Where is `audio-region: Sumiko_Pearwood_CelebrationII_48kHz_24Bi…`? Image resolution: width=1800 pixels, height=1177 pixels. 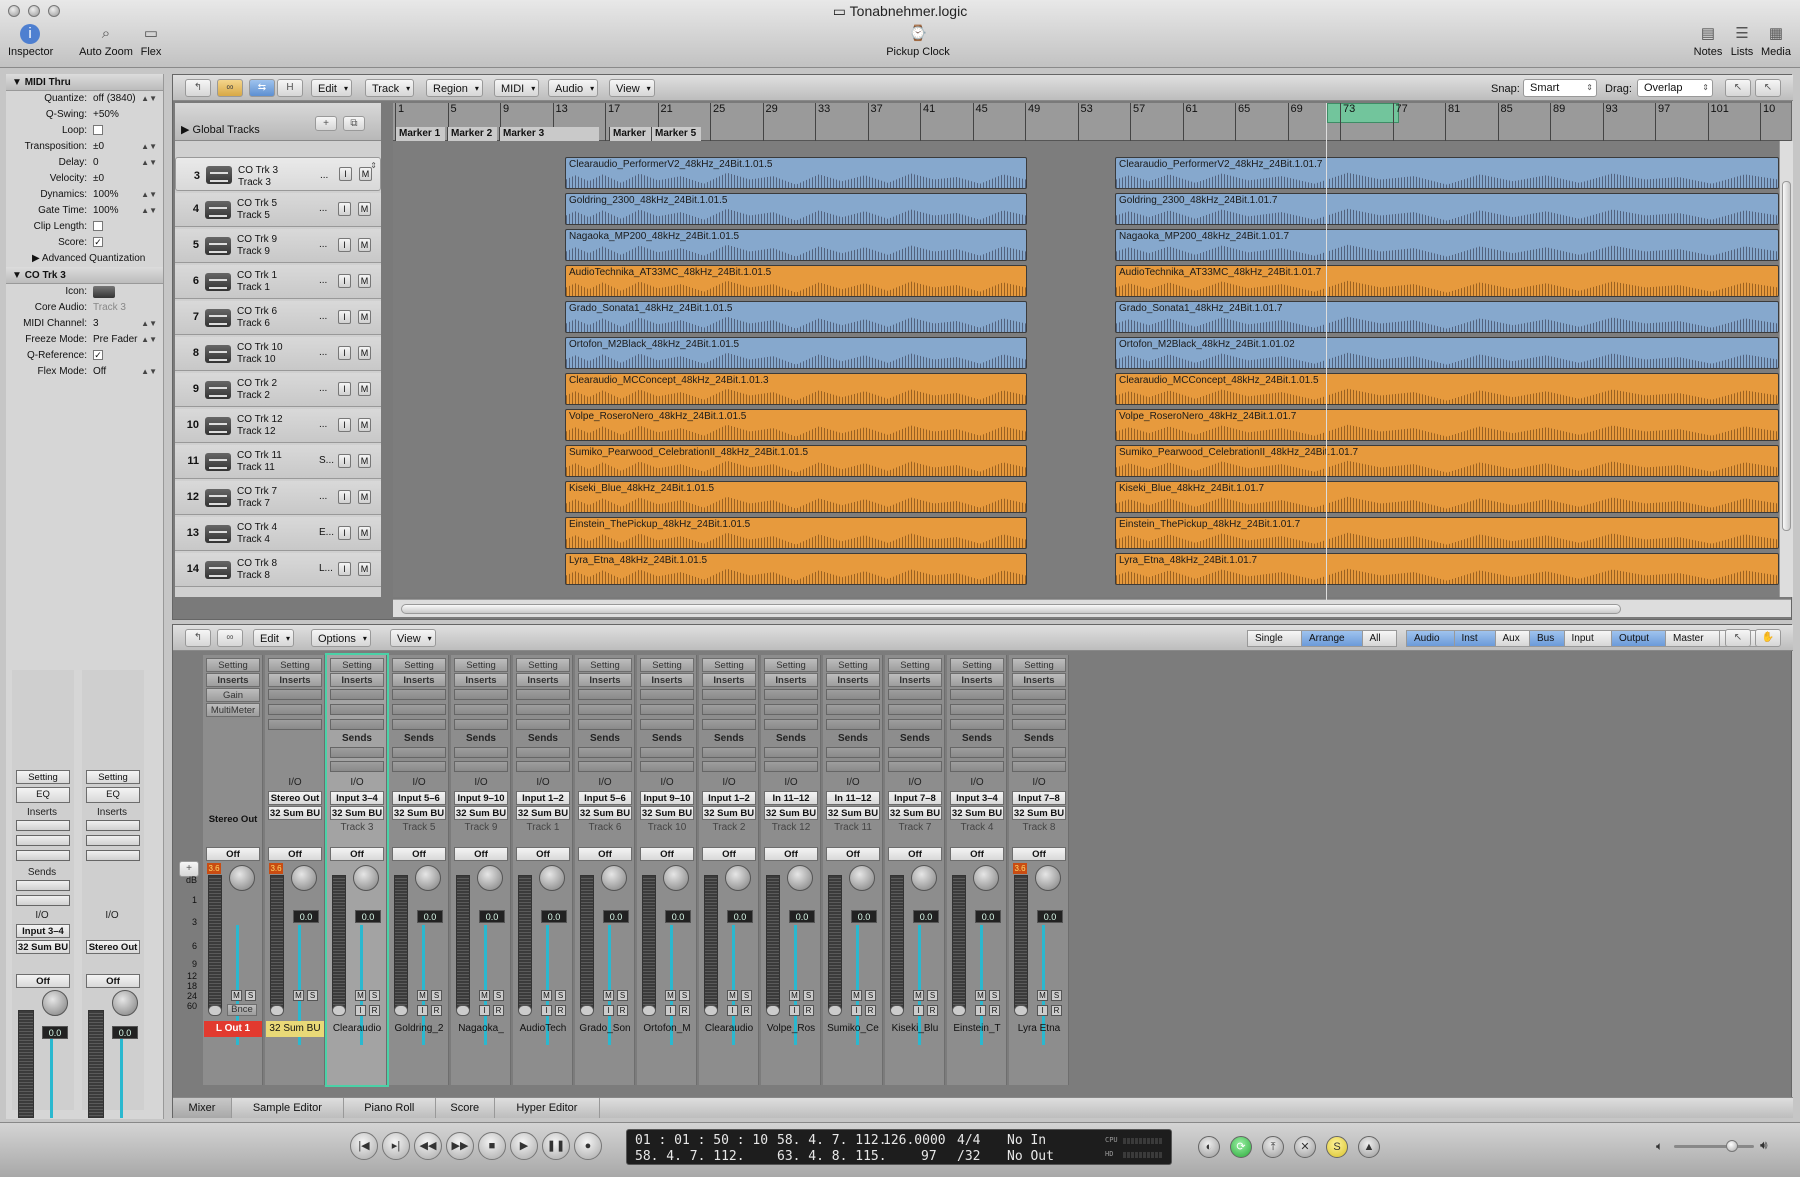 audio-region: Sumiko_Pearwood_CelebrationII_48kHz_24Bi… is located at coordinates (1447, 461).